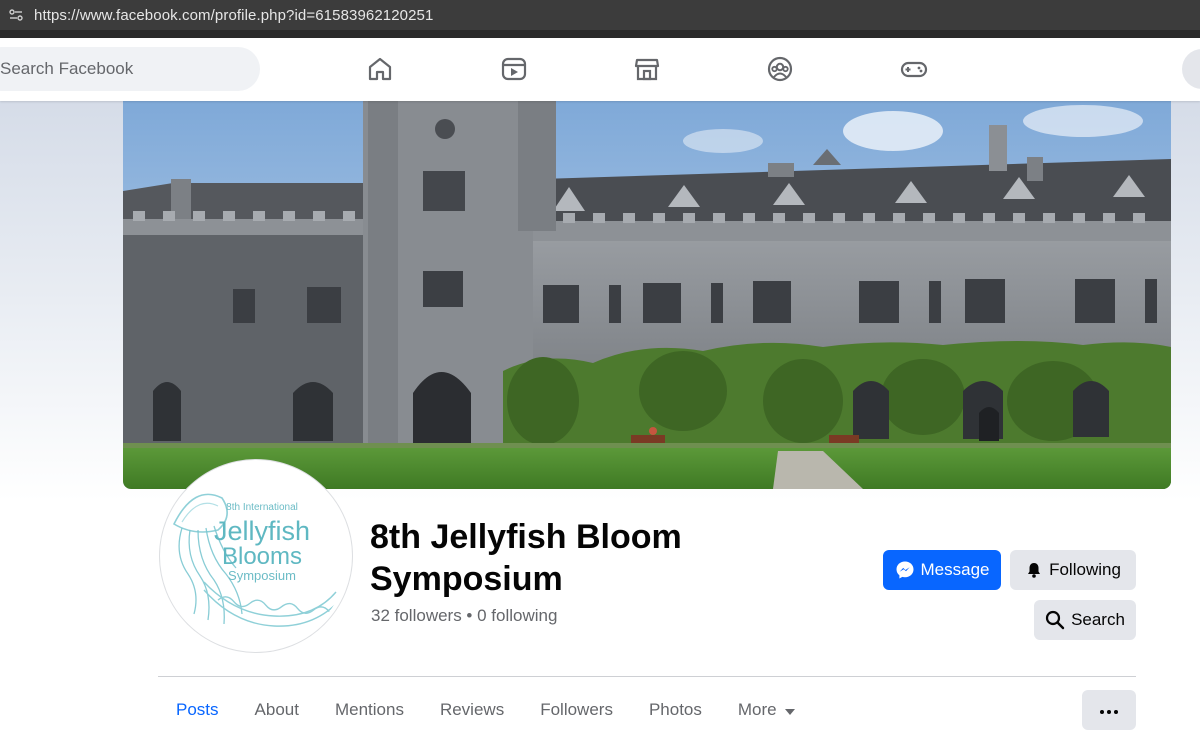  I want to click on following-button-label: Following, so click(1085, 569).